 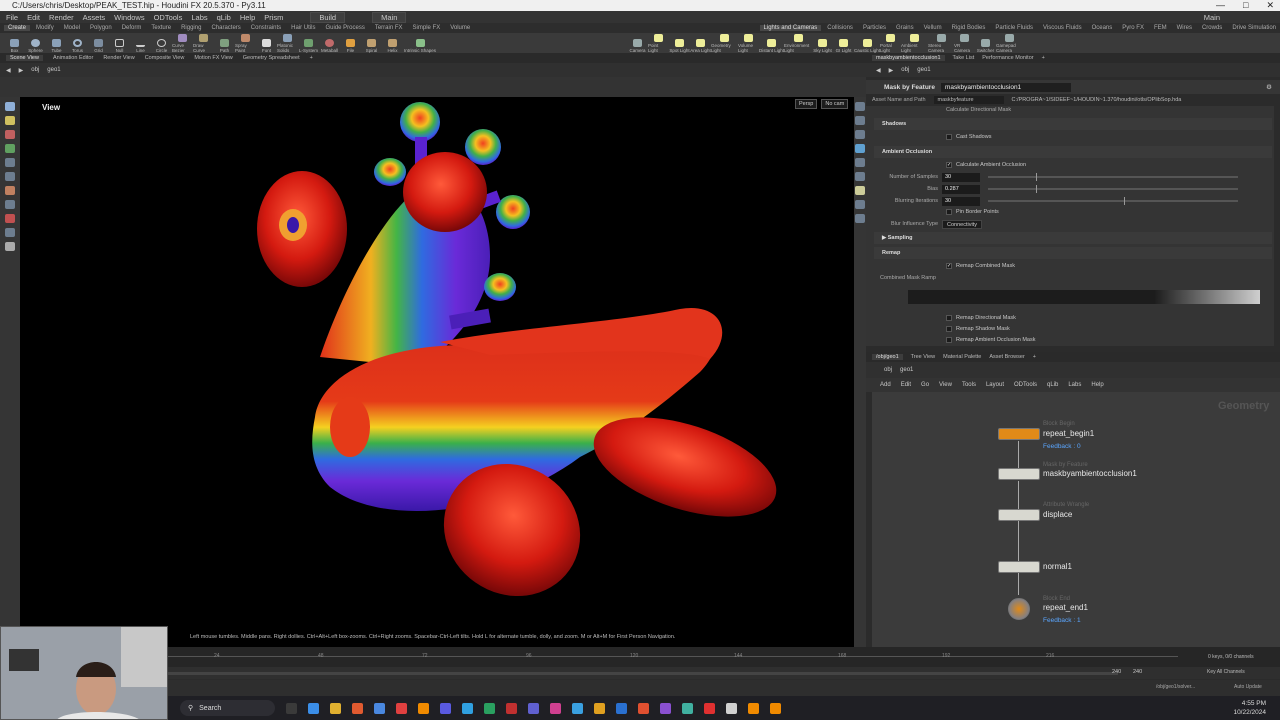 What do you see at coordinates (1097, 385) in the screenshot?
I see `net-menu-help: Help` at bounding box center [1097, 385].